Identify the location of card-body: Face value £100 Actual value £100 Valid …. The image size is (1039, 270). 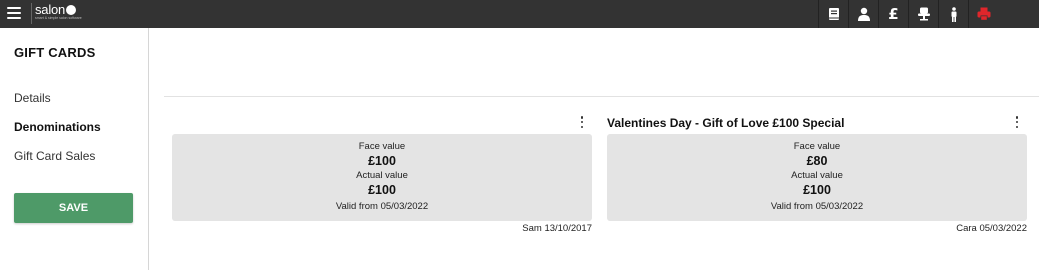
(382, 177).